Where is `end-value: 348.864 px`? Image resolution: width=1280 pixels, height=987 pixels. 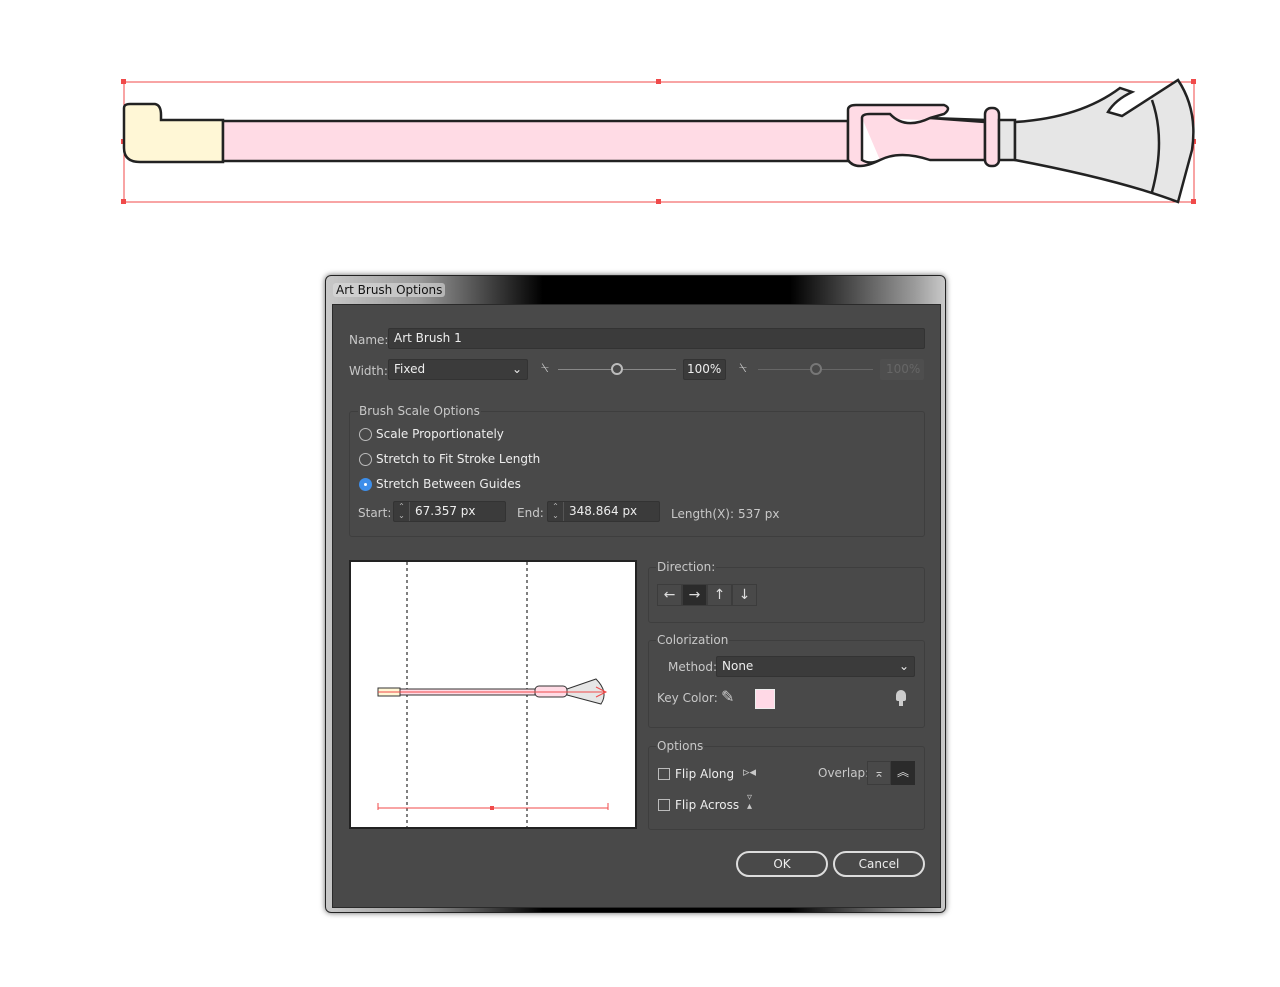 end-value: 348.864 px is located at coordinates (603, 511).